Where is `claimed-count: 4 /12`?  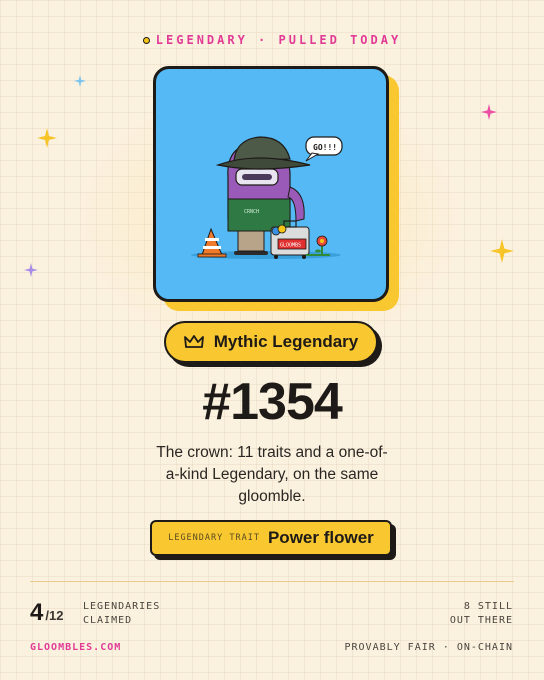
claimed-count: 4 /12 is located at coordinates (46, 613).